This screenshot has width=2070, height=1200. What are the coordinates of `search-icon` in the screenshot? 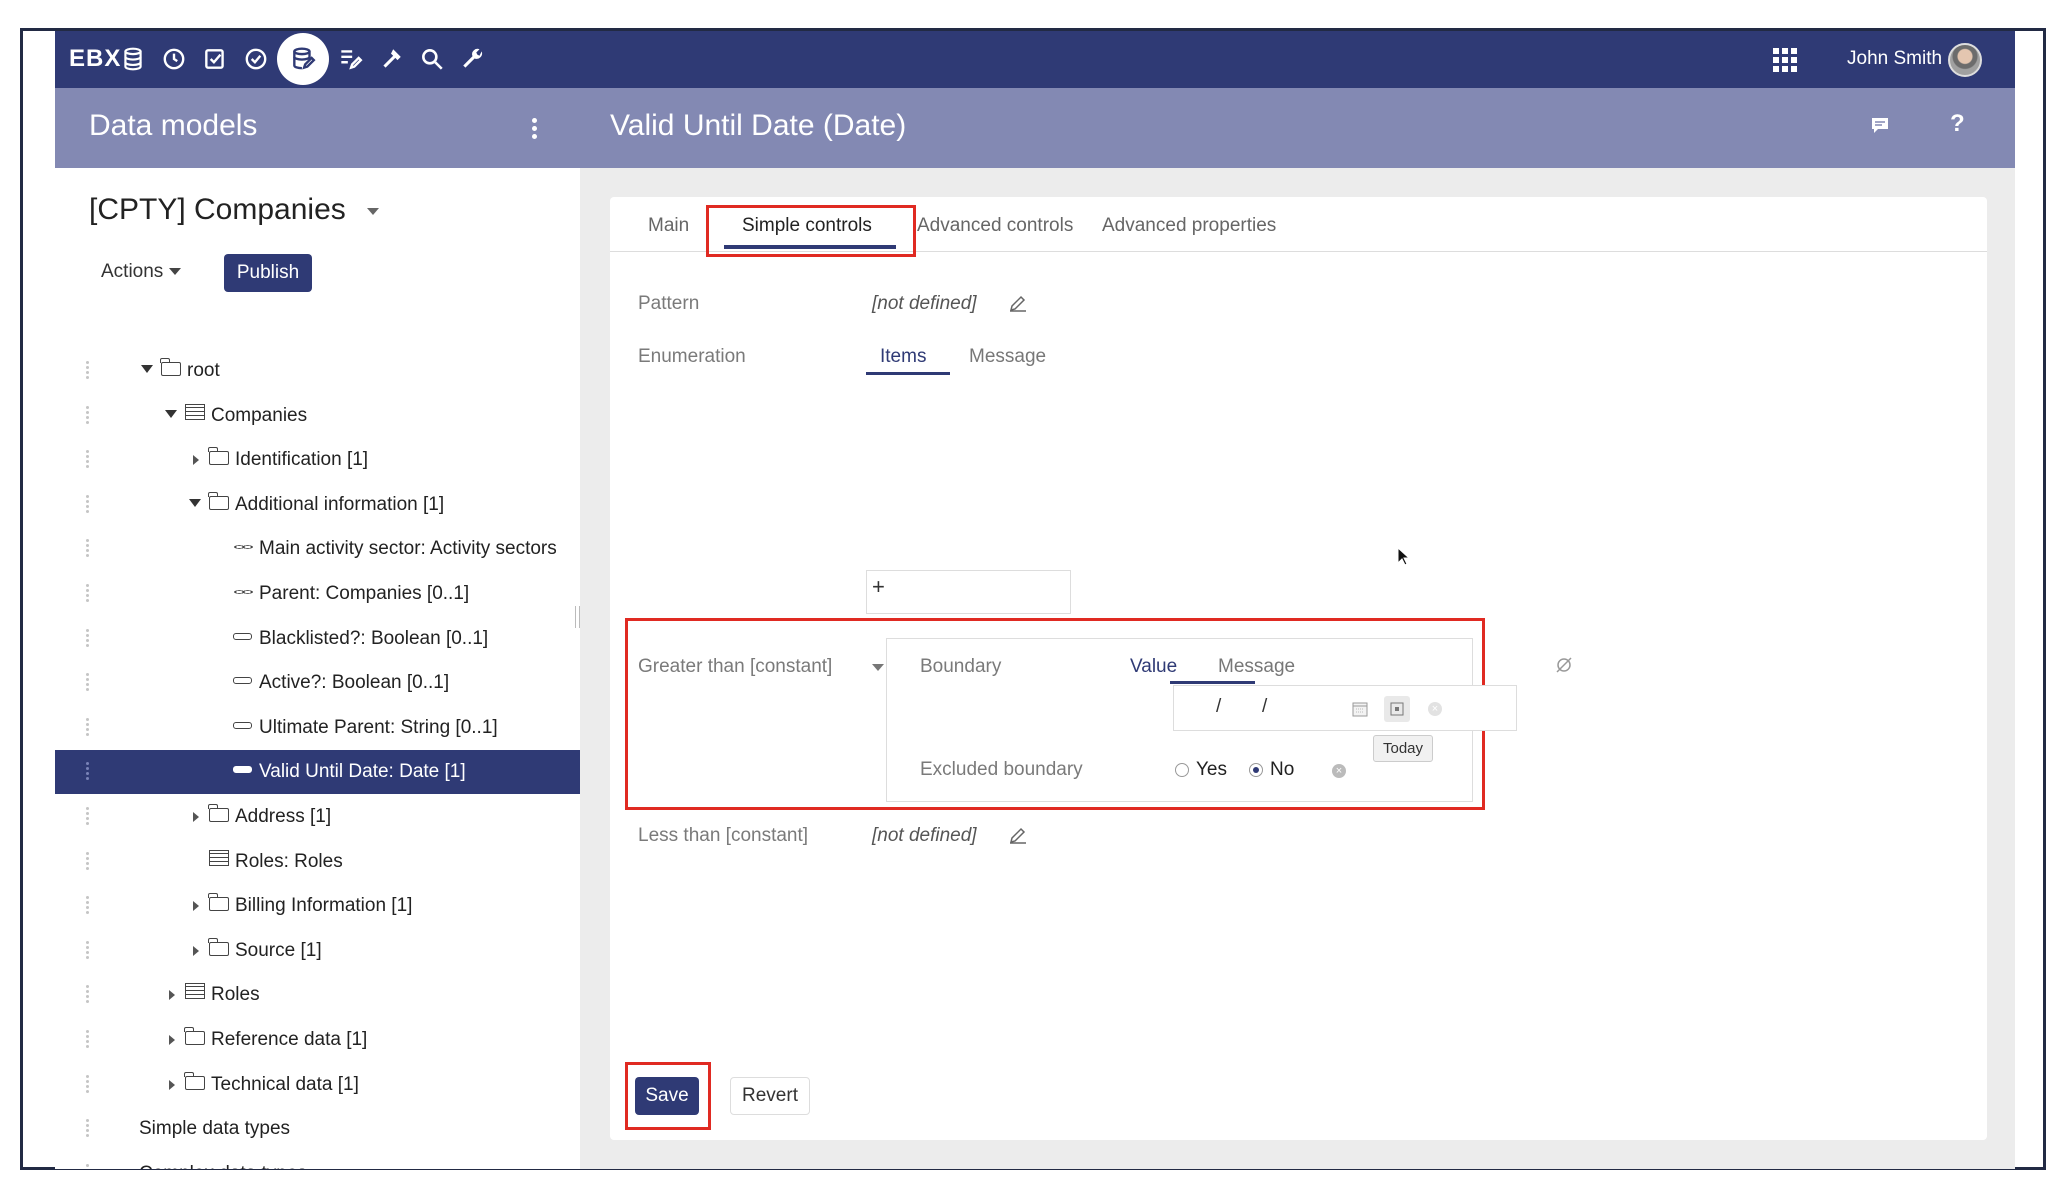 It's located at (432, 59).